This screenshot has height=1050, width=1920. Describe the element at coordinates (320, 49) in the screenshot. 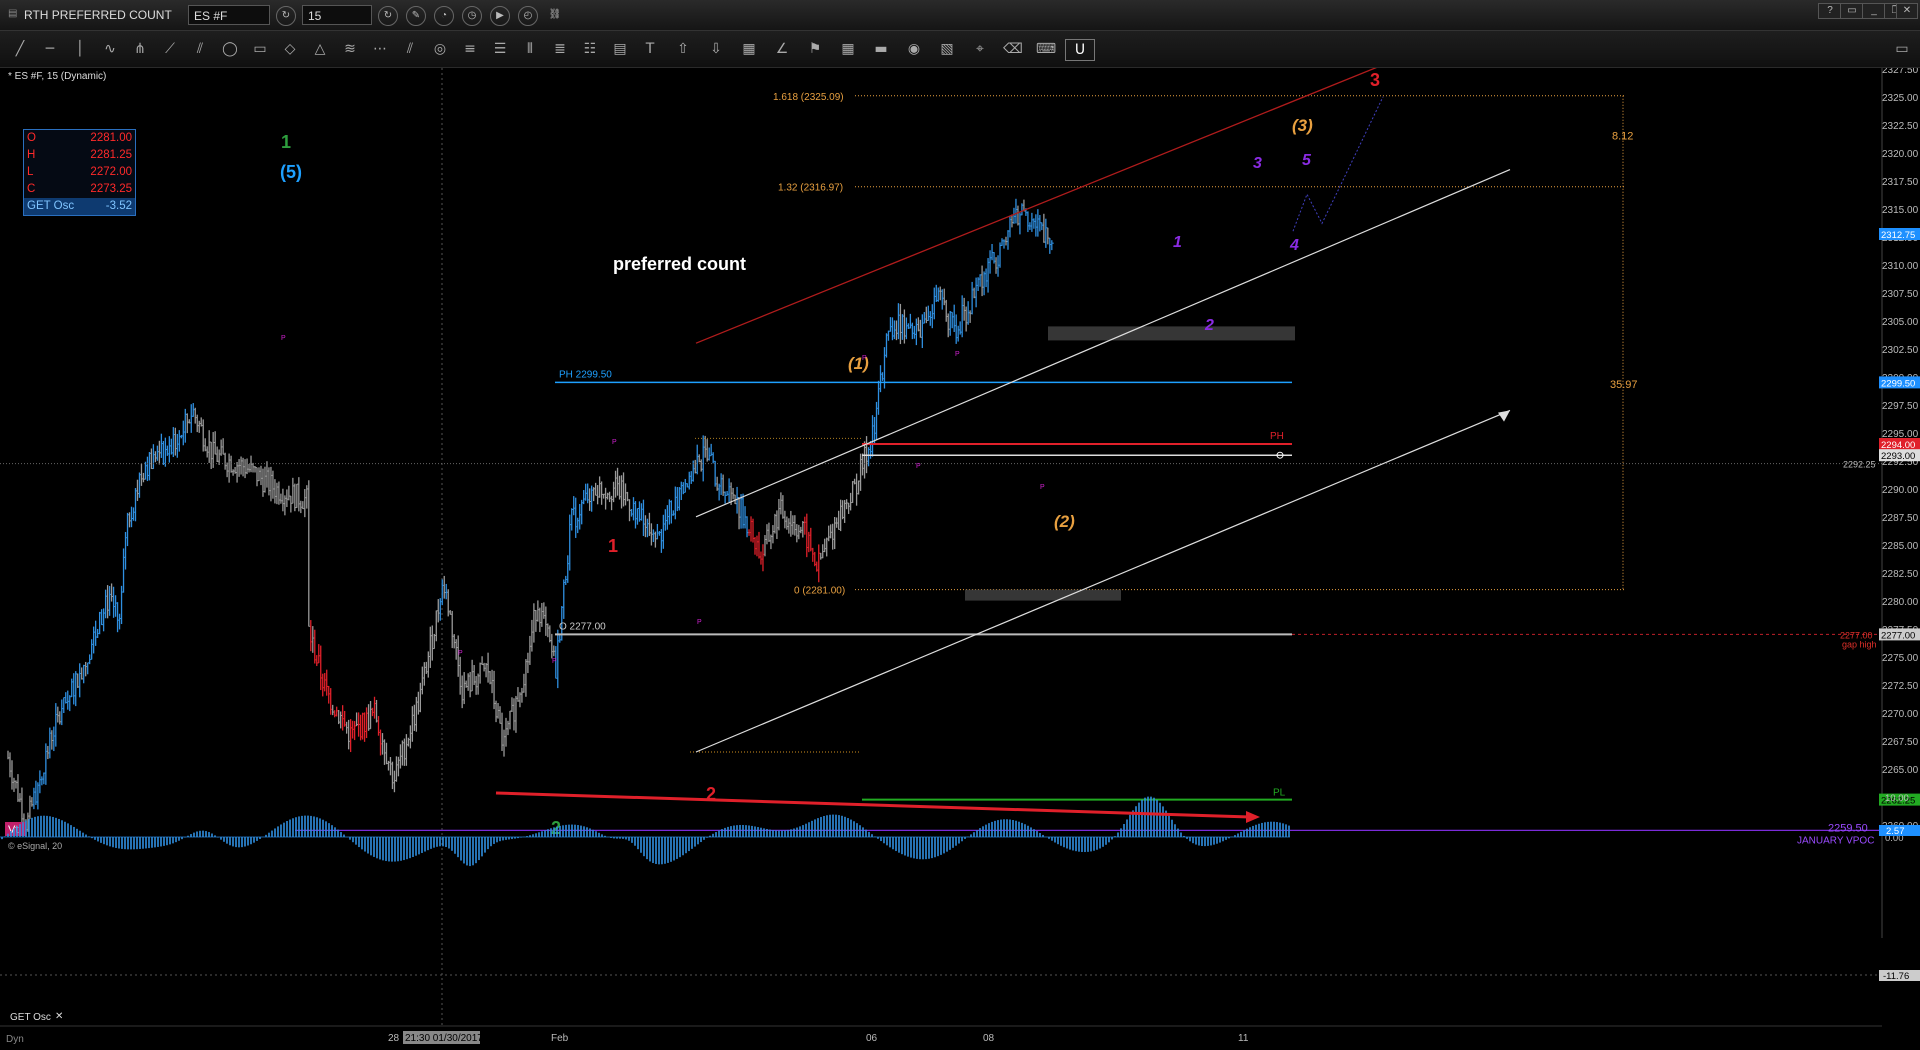

I see `triangle-tool-icon: △` at that location.